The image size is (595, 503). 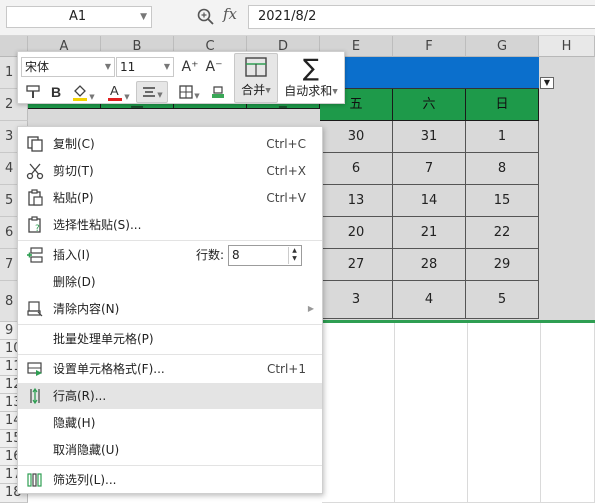 I want to click on svg-text: A, so click(x=114, y=90).